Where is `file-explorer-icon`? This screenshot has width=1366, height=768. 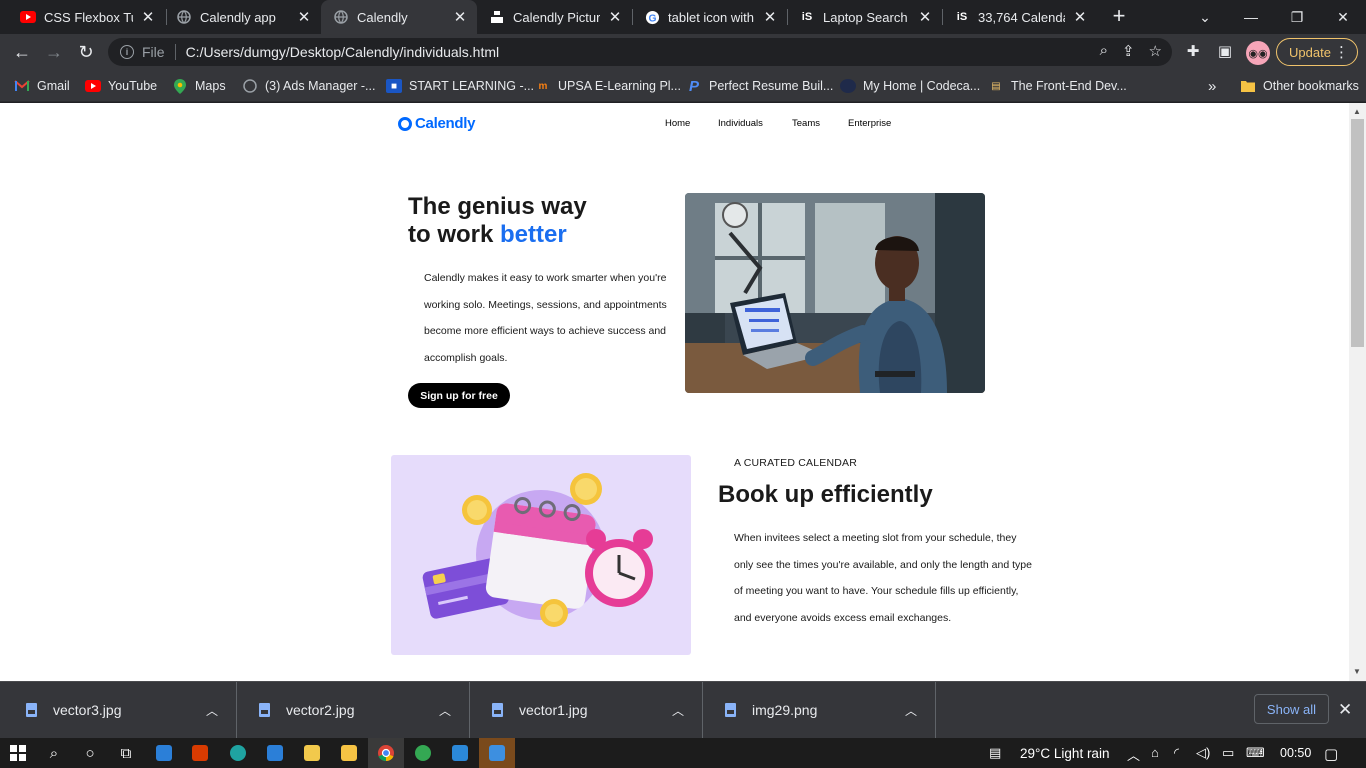
file-explorer-icon is located at coordinates (349, 753).